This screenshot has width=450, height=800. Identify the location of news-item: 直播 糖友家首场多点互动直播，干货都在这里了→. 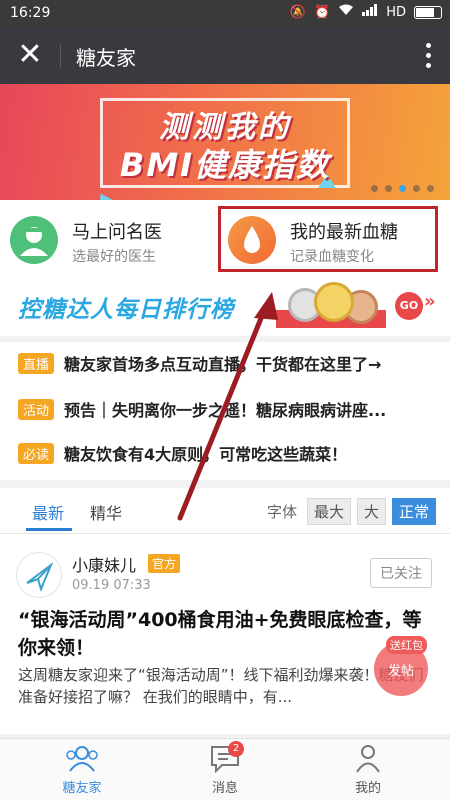
(199, 363).